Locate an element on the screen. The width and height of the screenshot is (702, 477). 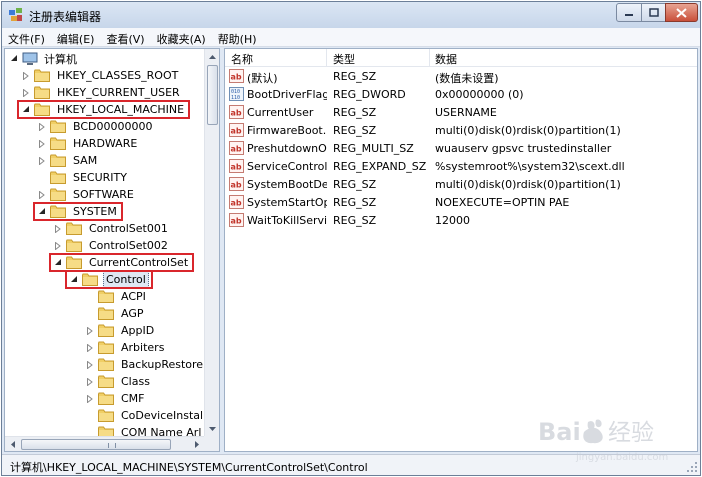
scroll-down-arrow-icon is located at coordinates (212, 428).